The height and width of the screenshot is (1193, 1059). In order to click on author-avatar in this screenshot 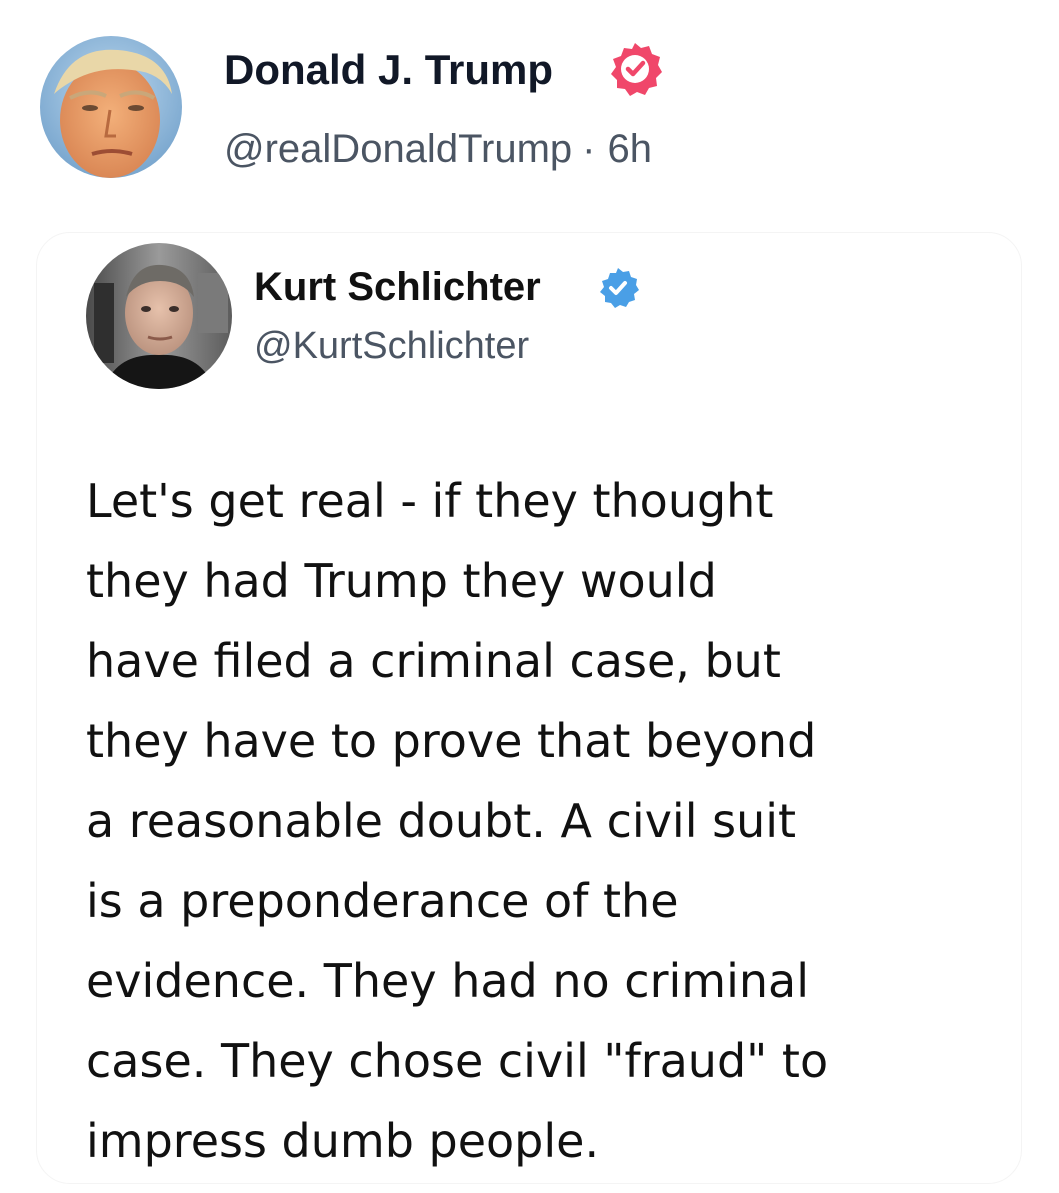, I will do `click(111, 107)`.